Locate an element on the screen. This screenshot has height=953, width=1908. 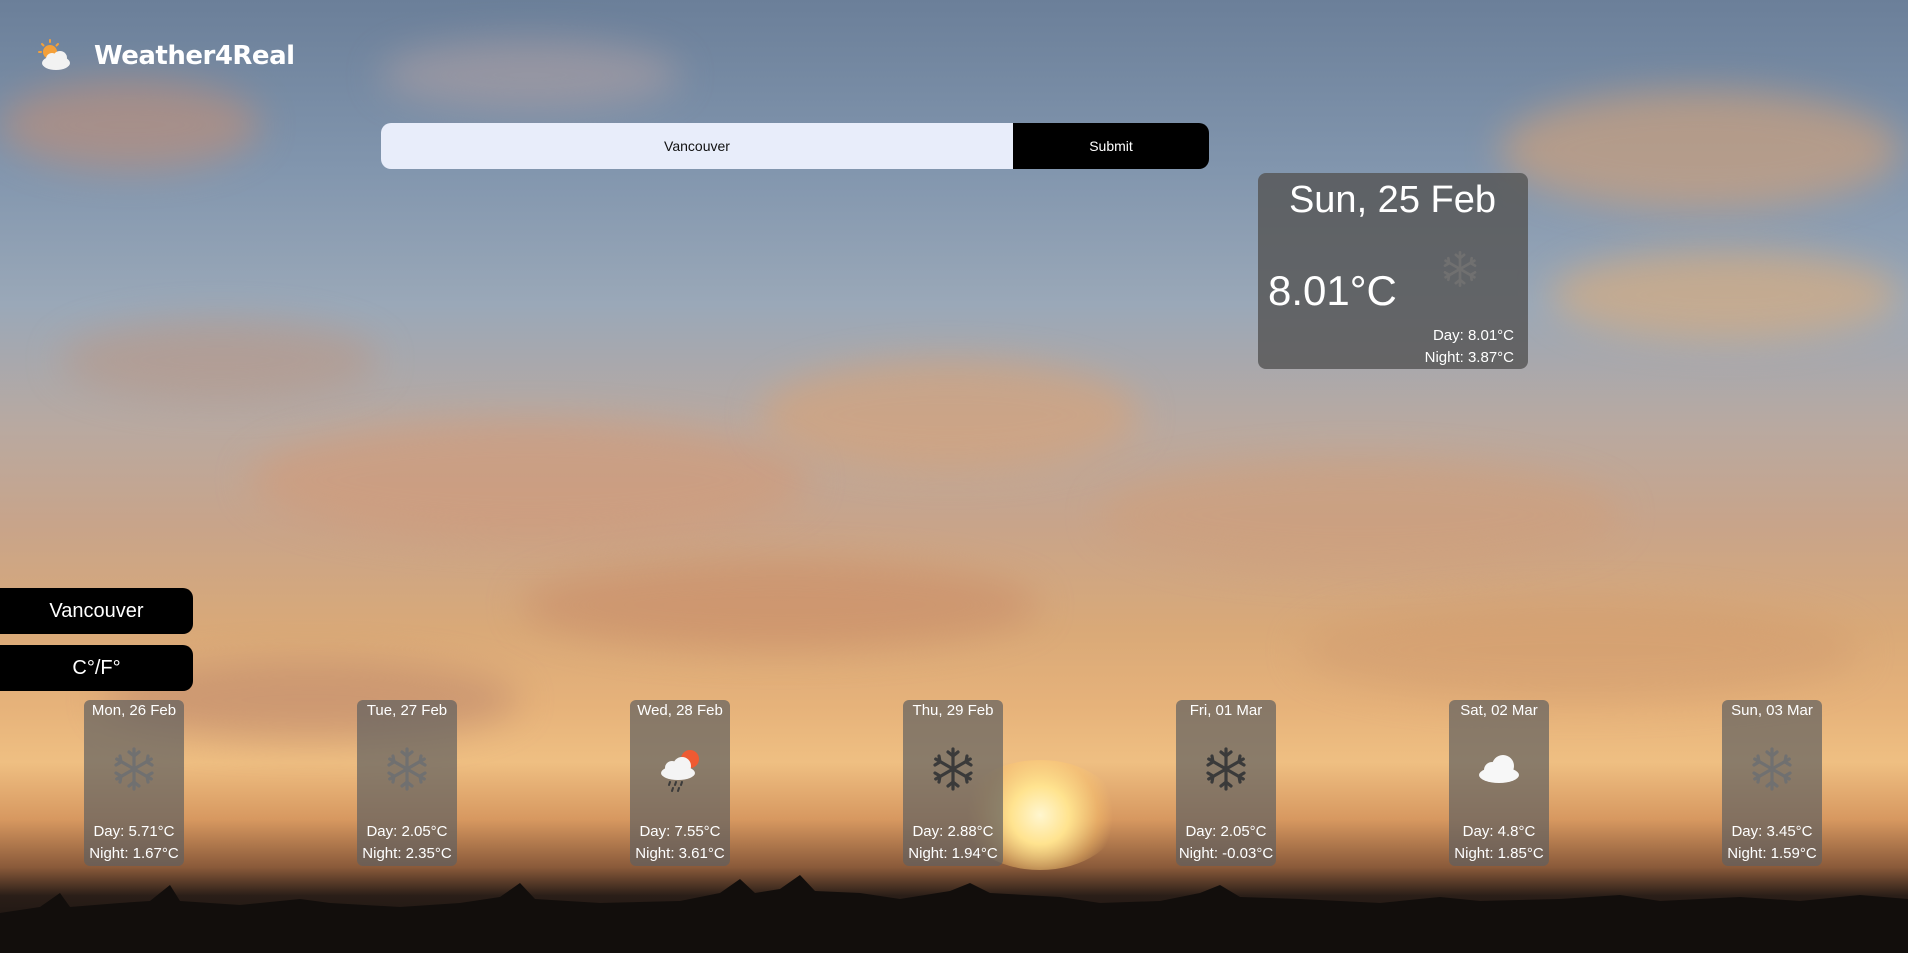
city-search-input is located at coordinates (697, 146).